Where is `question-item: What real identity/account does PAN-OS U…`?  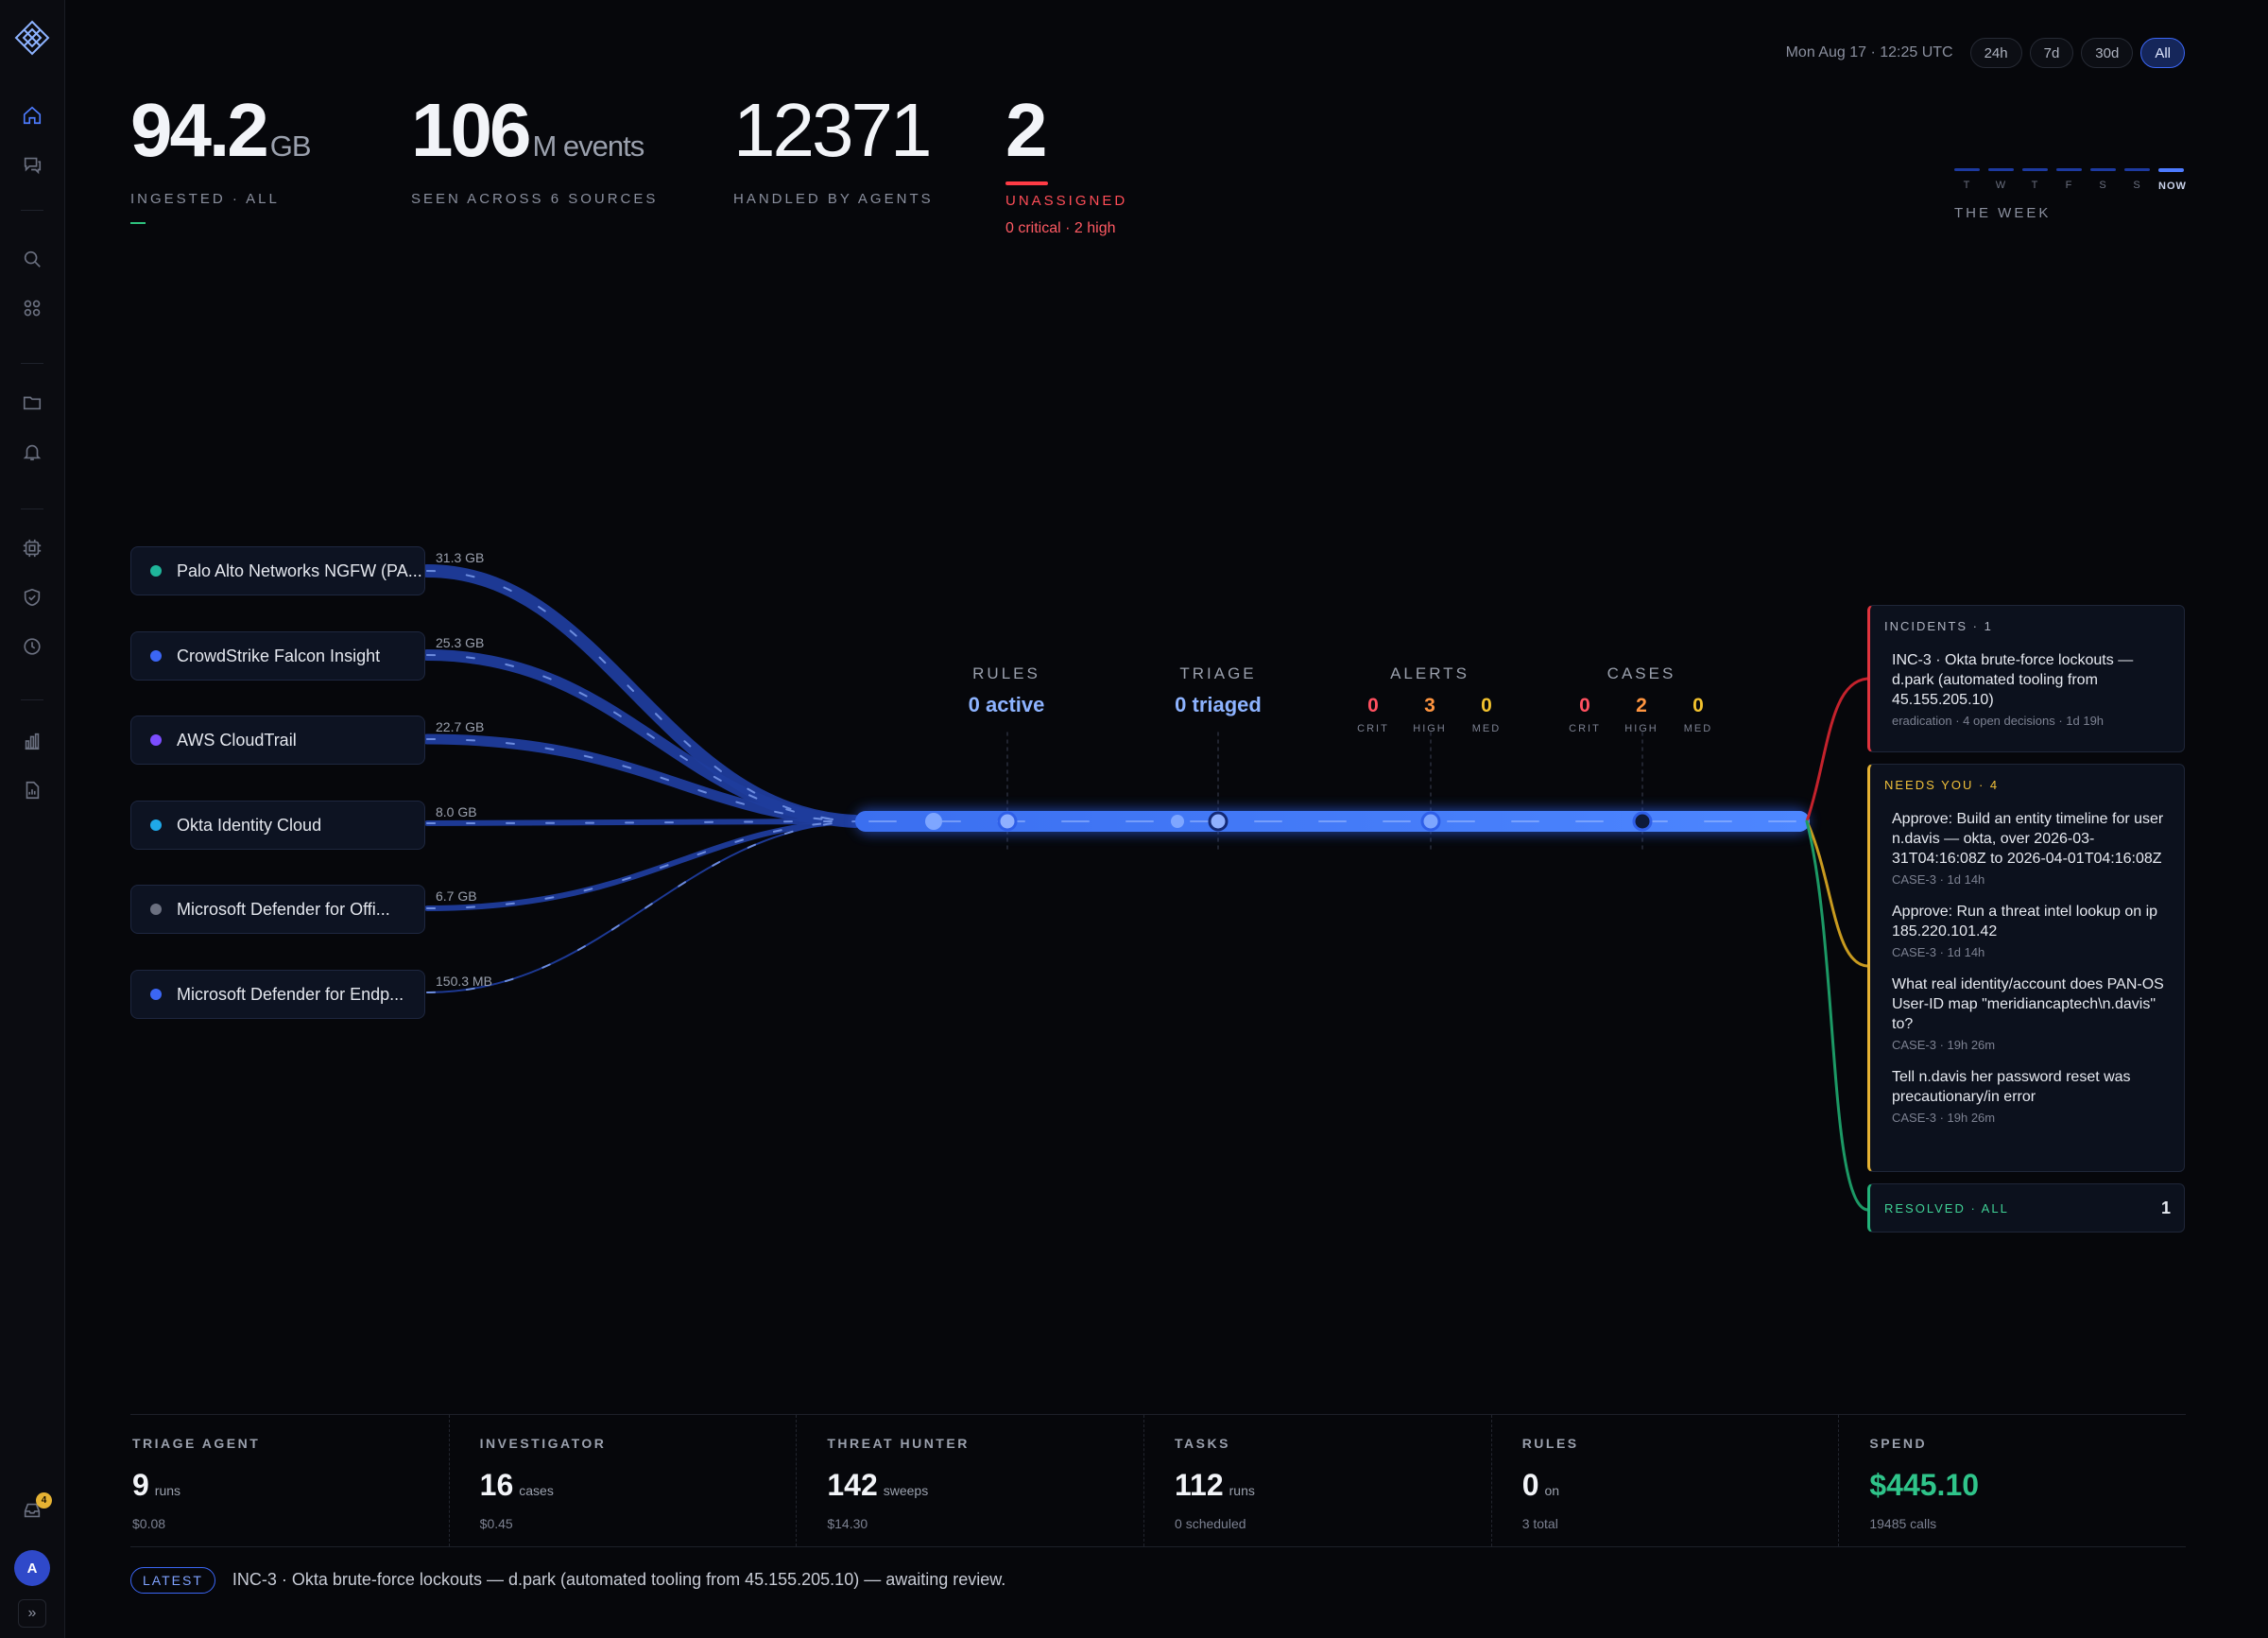
question-item: What real identity/account does PAN-OS U… is located at coordinates (2027, 1013).